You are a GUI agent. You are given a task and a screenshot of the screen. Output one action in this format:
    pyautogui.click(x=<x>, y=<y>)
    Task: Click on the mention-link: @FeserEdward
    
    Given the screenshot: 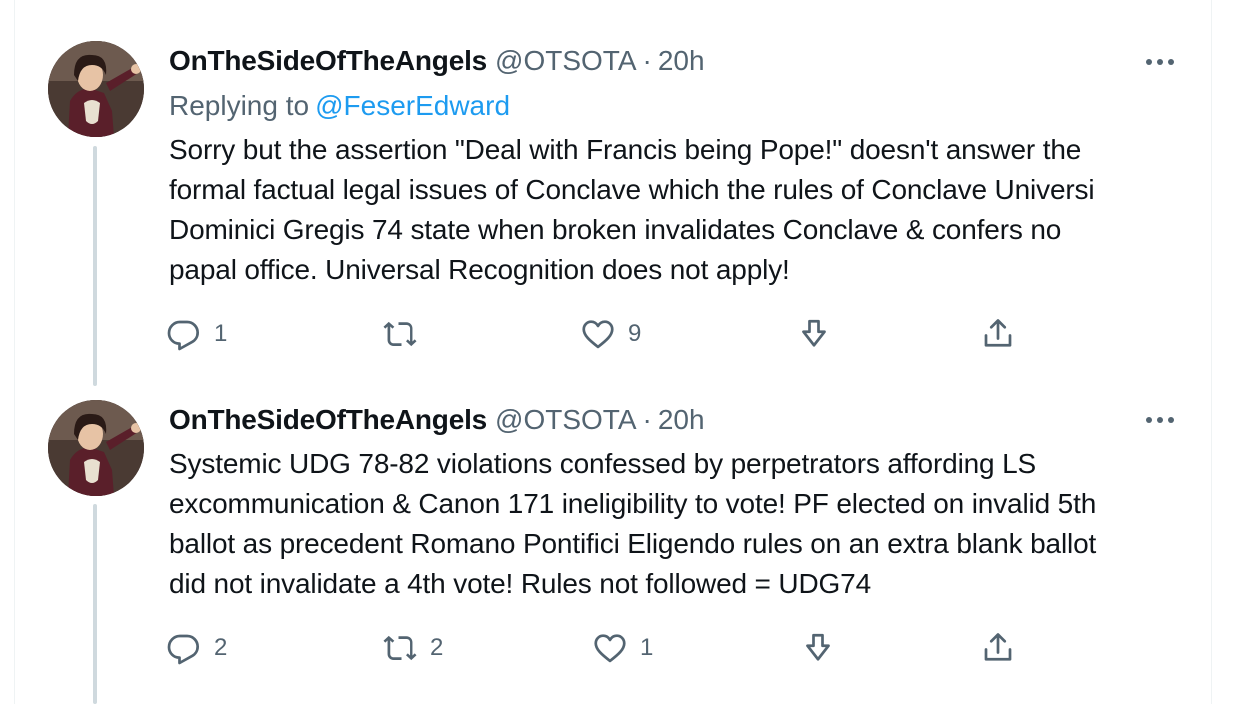 What is the action you would take?
    pyautogui.click(x=412, y=105)
    